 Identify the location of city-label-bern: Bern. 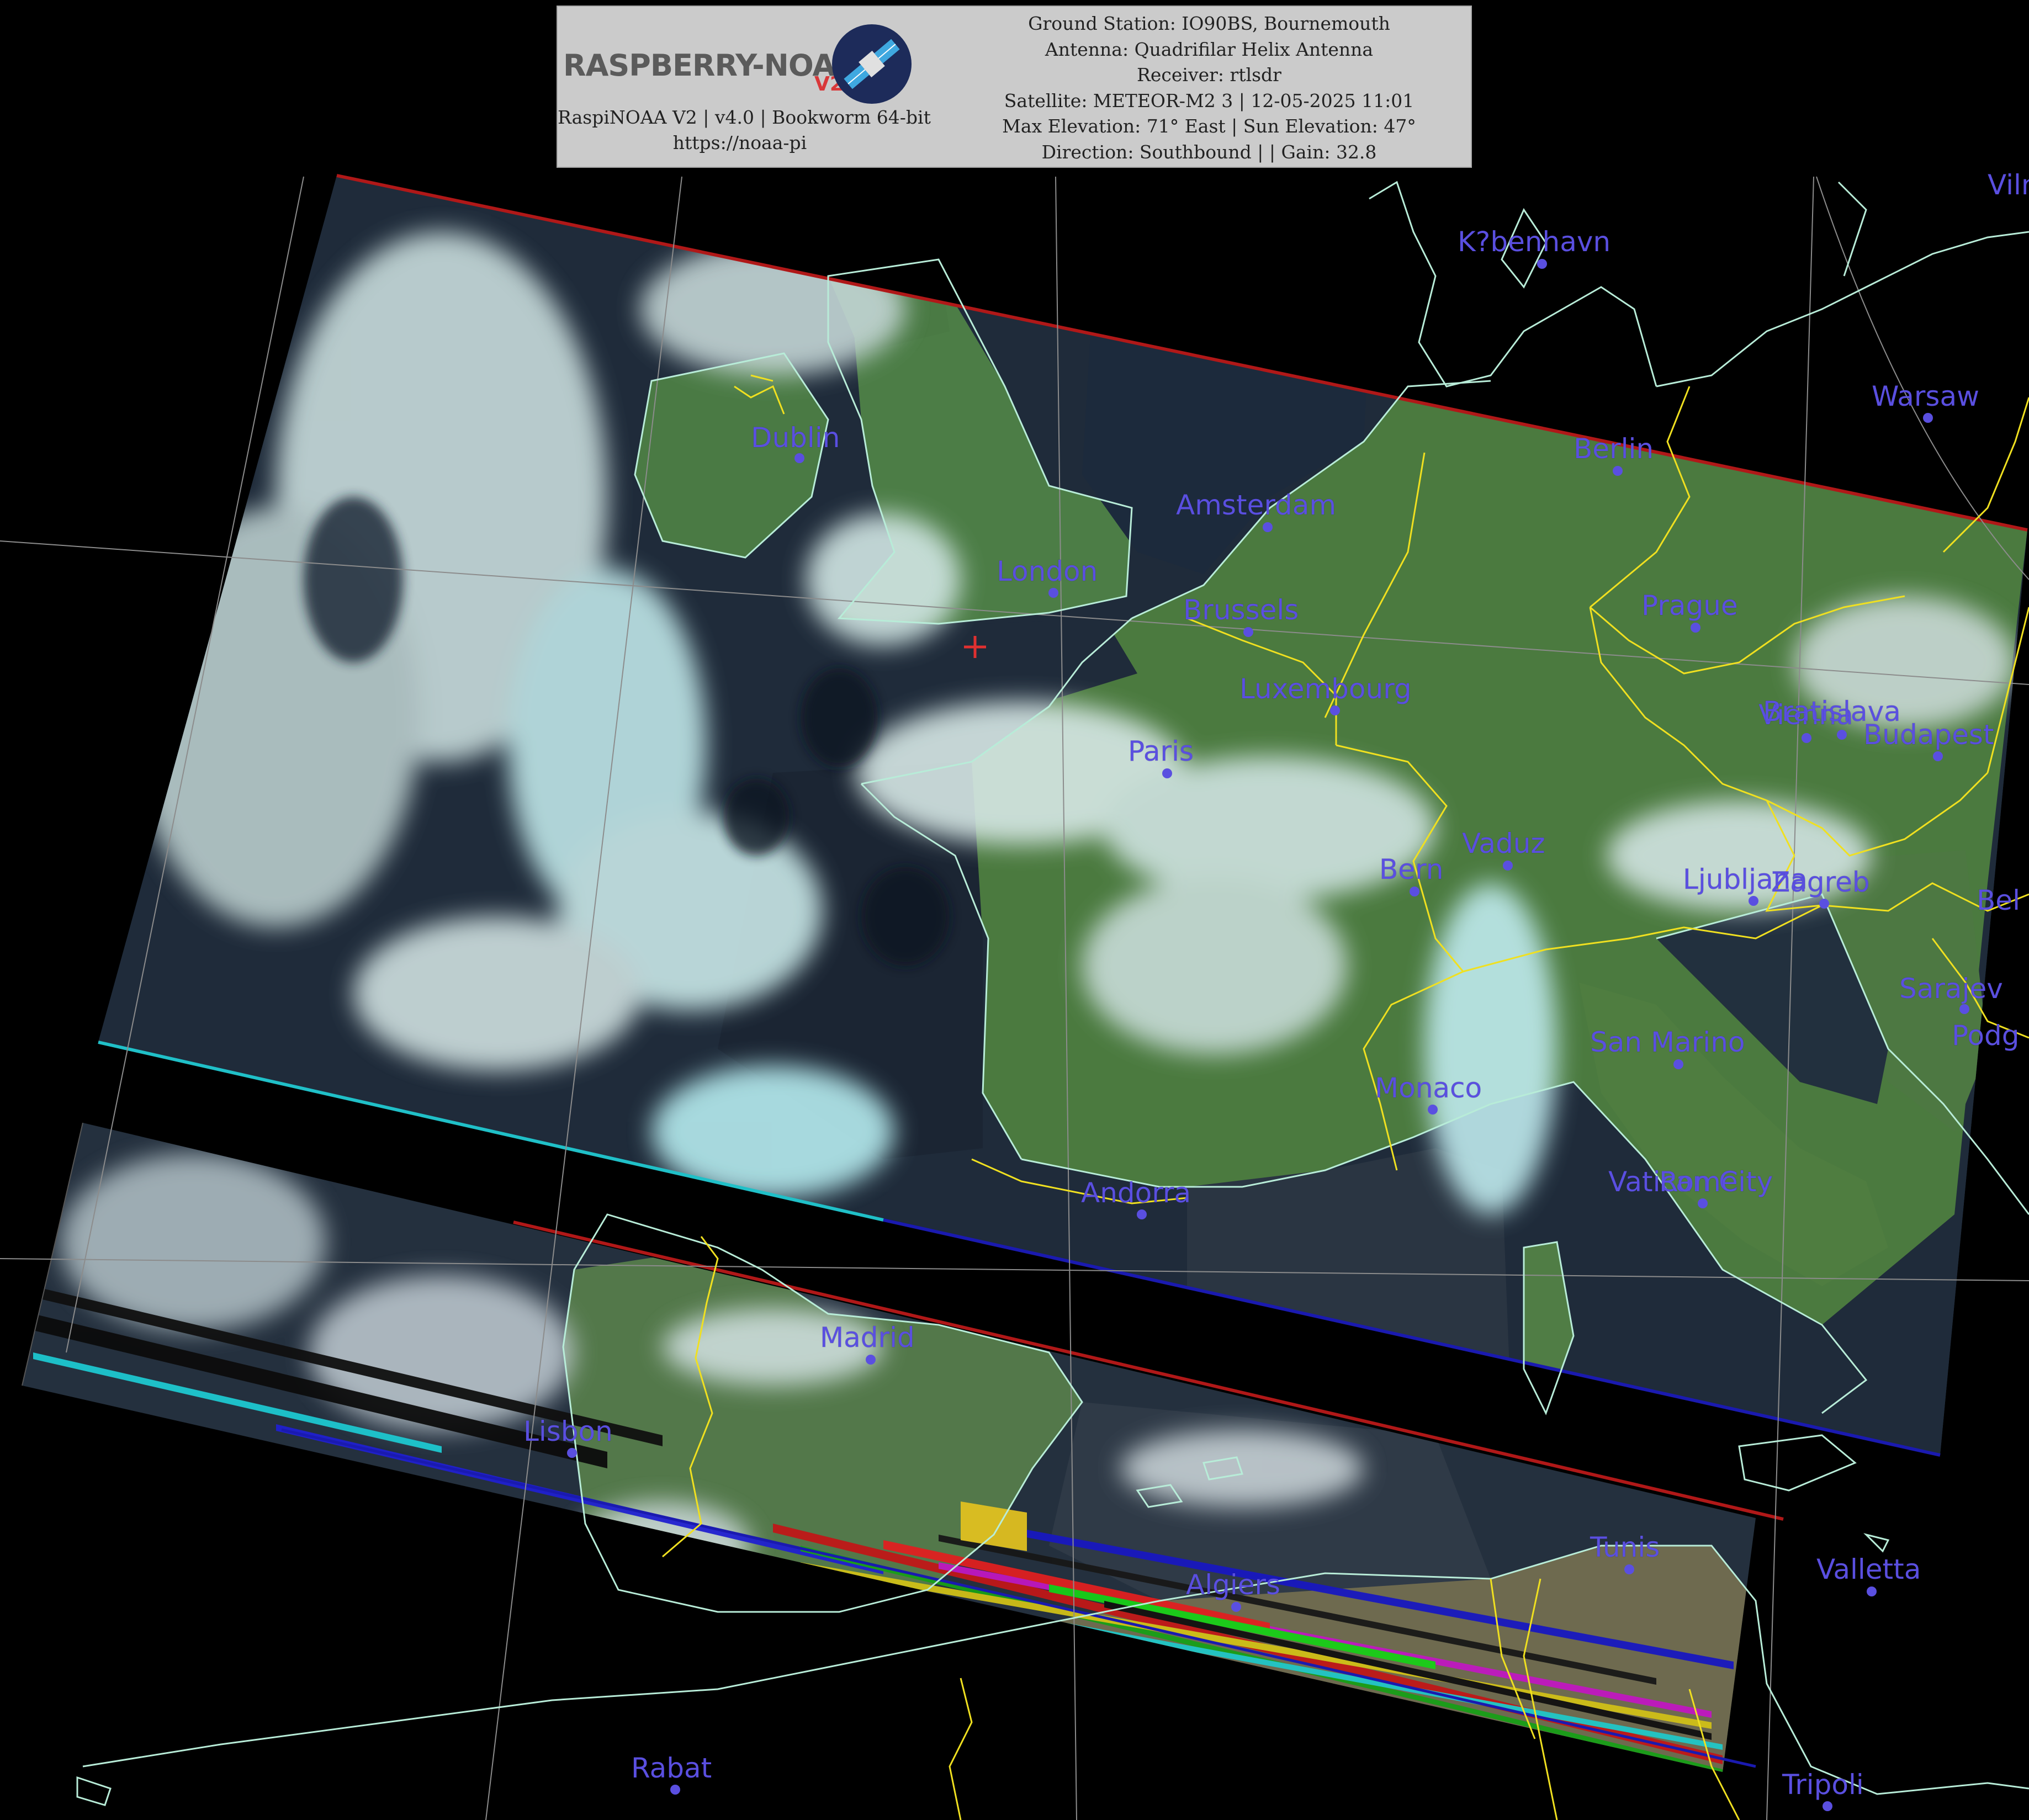
(1411, 869).